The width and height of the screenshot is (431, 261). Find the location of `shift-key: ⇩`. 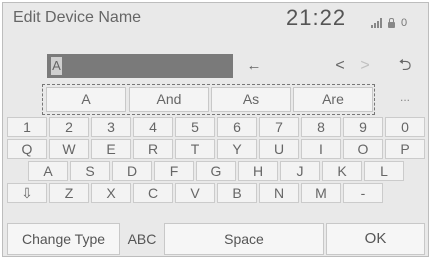

shift-key: ⇩ is located at coordinates (27, 193).